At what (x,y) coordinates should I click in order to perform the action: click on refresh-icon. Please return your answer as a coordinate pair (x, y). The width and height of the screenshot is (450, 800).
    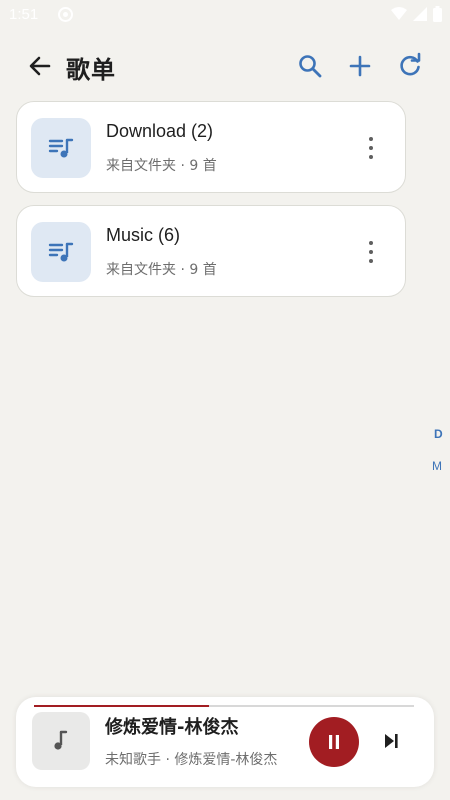
    Looking at the image, I should click on (410, 64).